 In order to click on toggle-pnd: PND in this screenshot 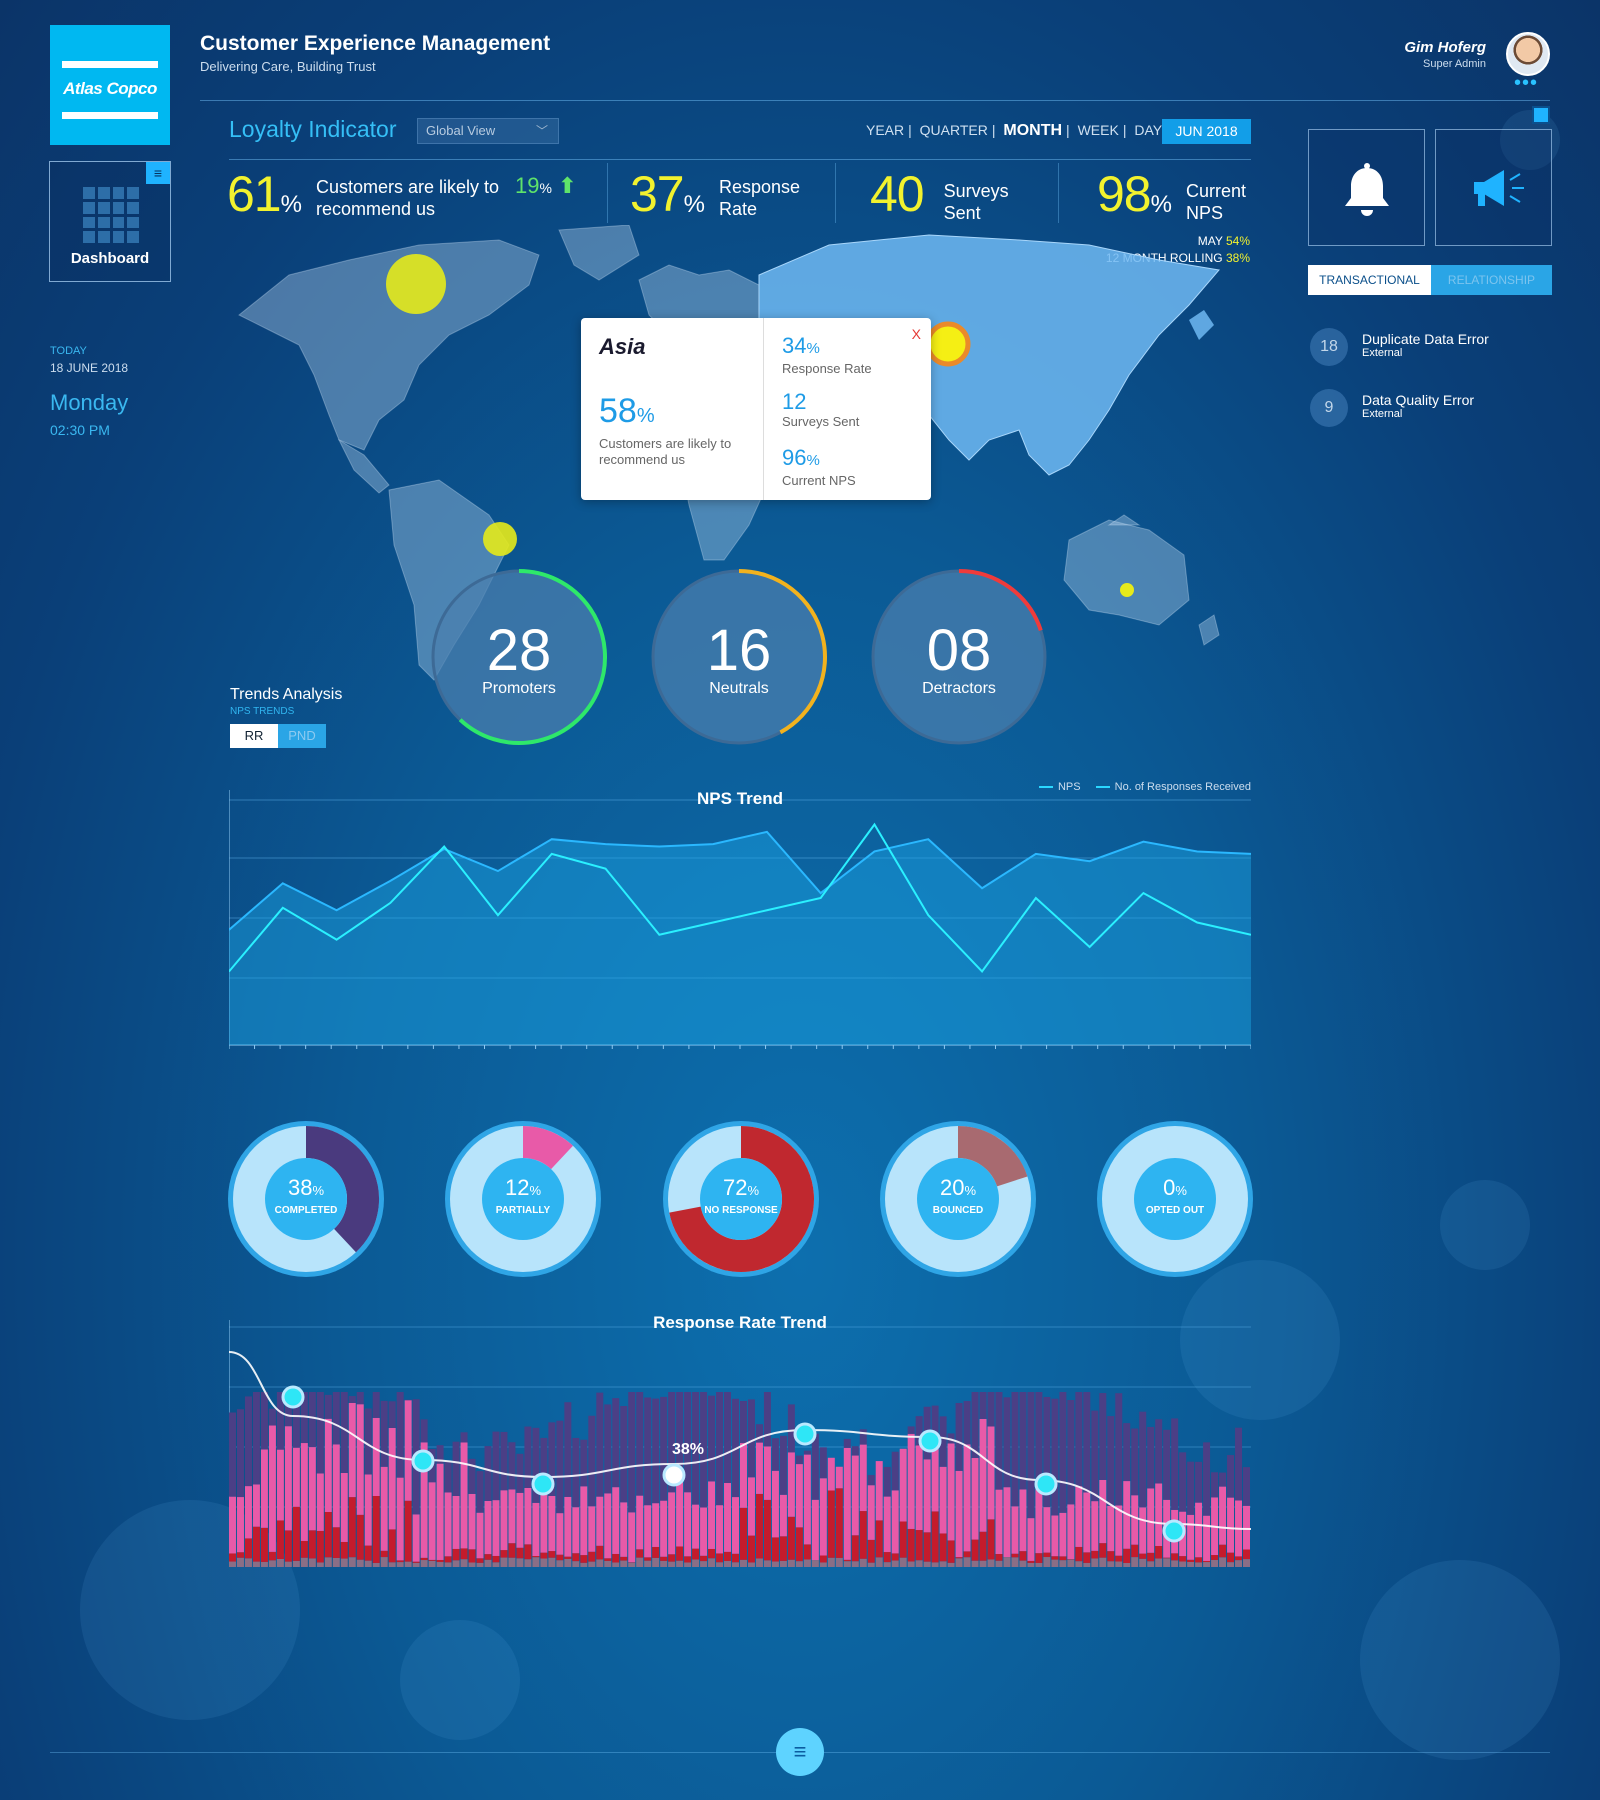, I will do `click(302, 736)`.